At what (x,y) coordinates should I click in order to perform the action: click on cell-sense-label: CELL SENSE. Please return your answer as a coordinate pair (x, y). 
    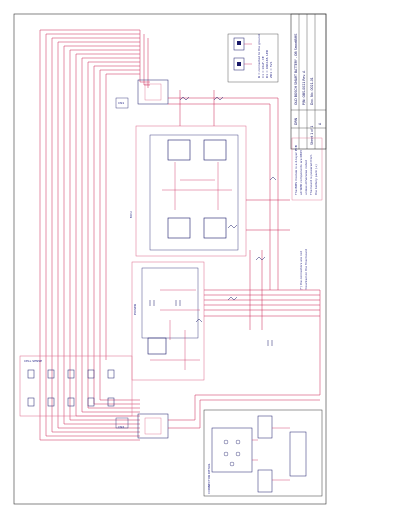
    Looking at the image, I should click on (33, 361).